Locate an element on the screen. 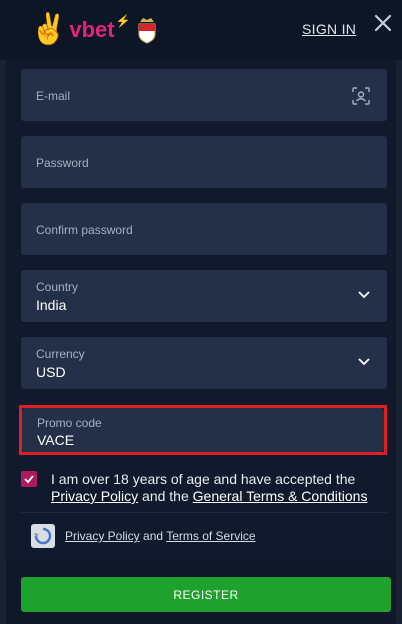 The width and height of the screenshot is (402, 624). vbet-logo: ✌ vbet ⚡ is located at coordinates (93, 30).